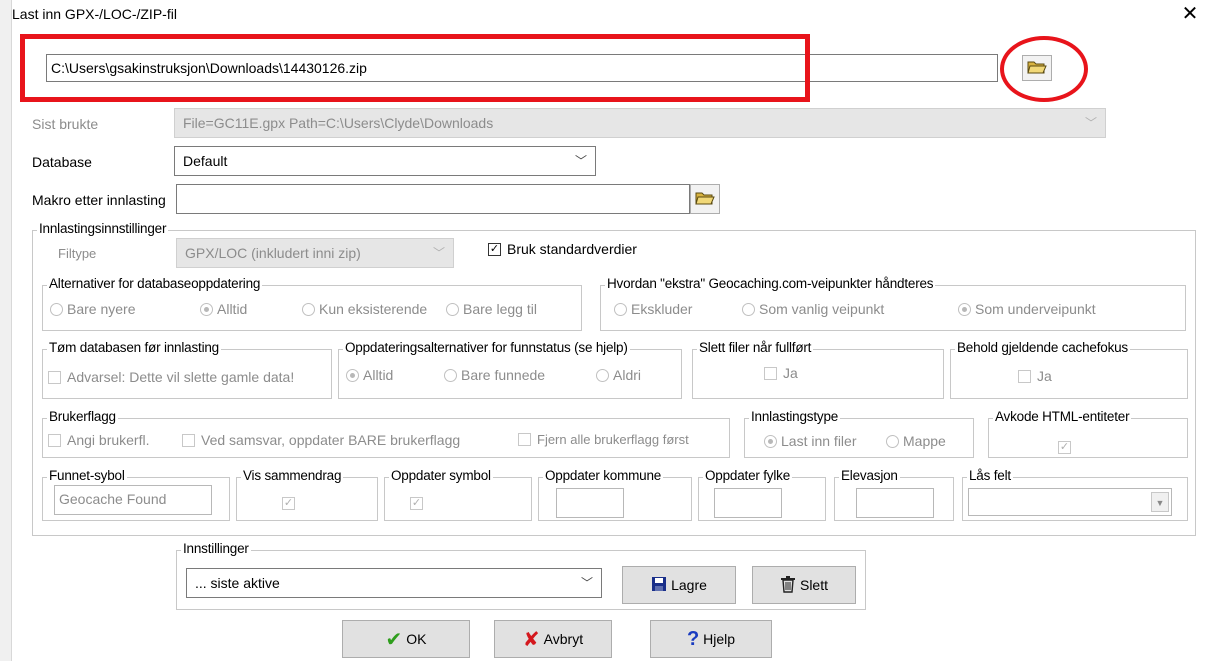 The height and width of the screenshot is (661, 1208). I want to click on update-county-title: Oppdater fylke, so click(747, 475).